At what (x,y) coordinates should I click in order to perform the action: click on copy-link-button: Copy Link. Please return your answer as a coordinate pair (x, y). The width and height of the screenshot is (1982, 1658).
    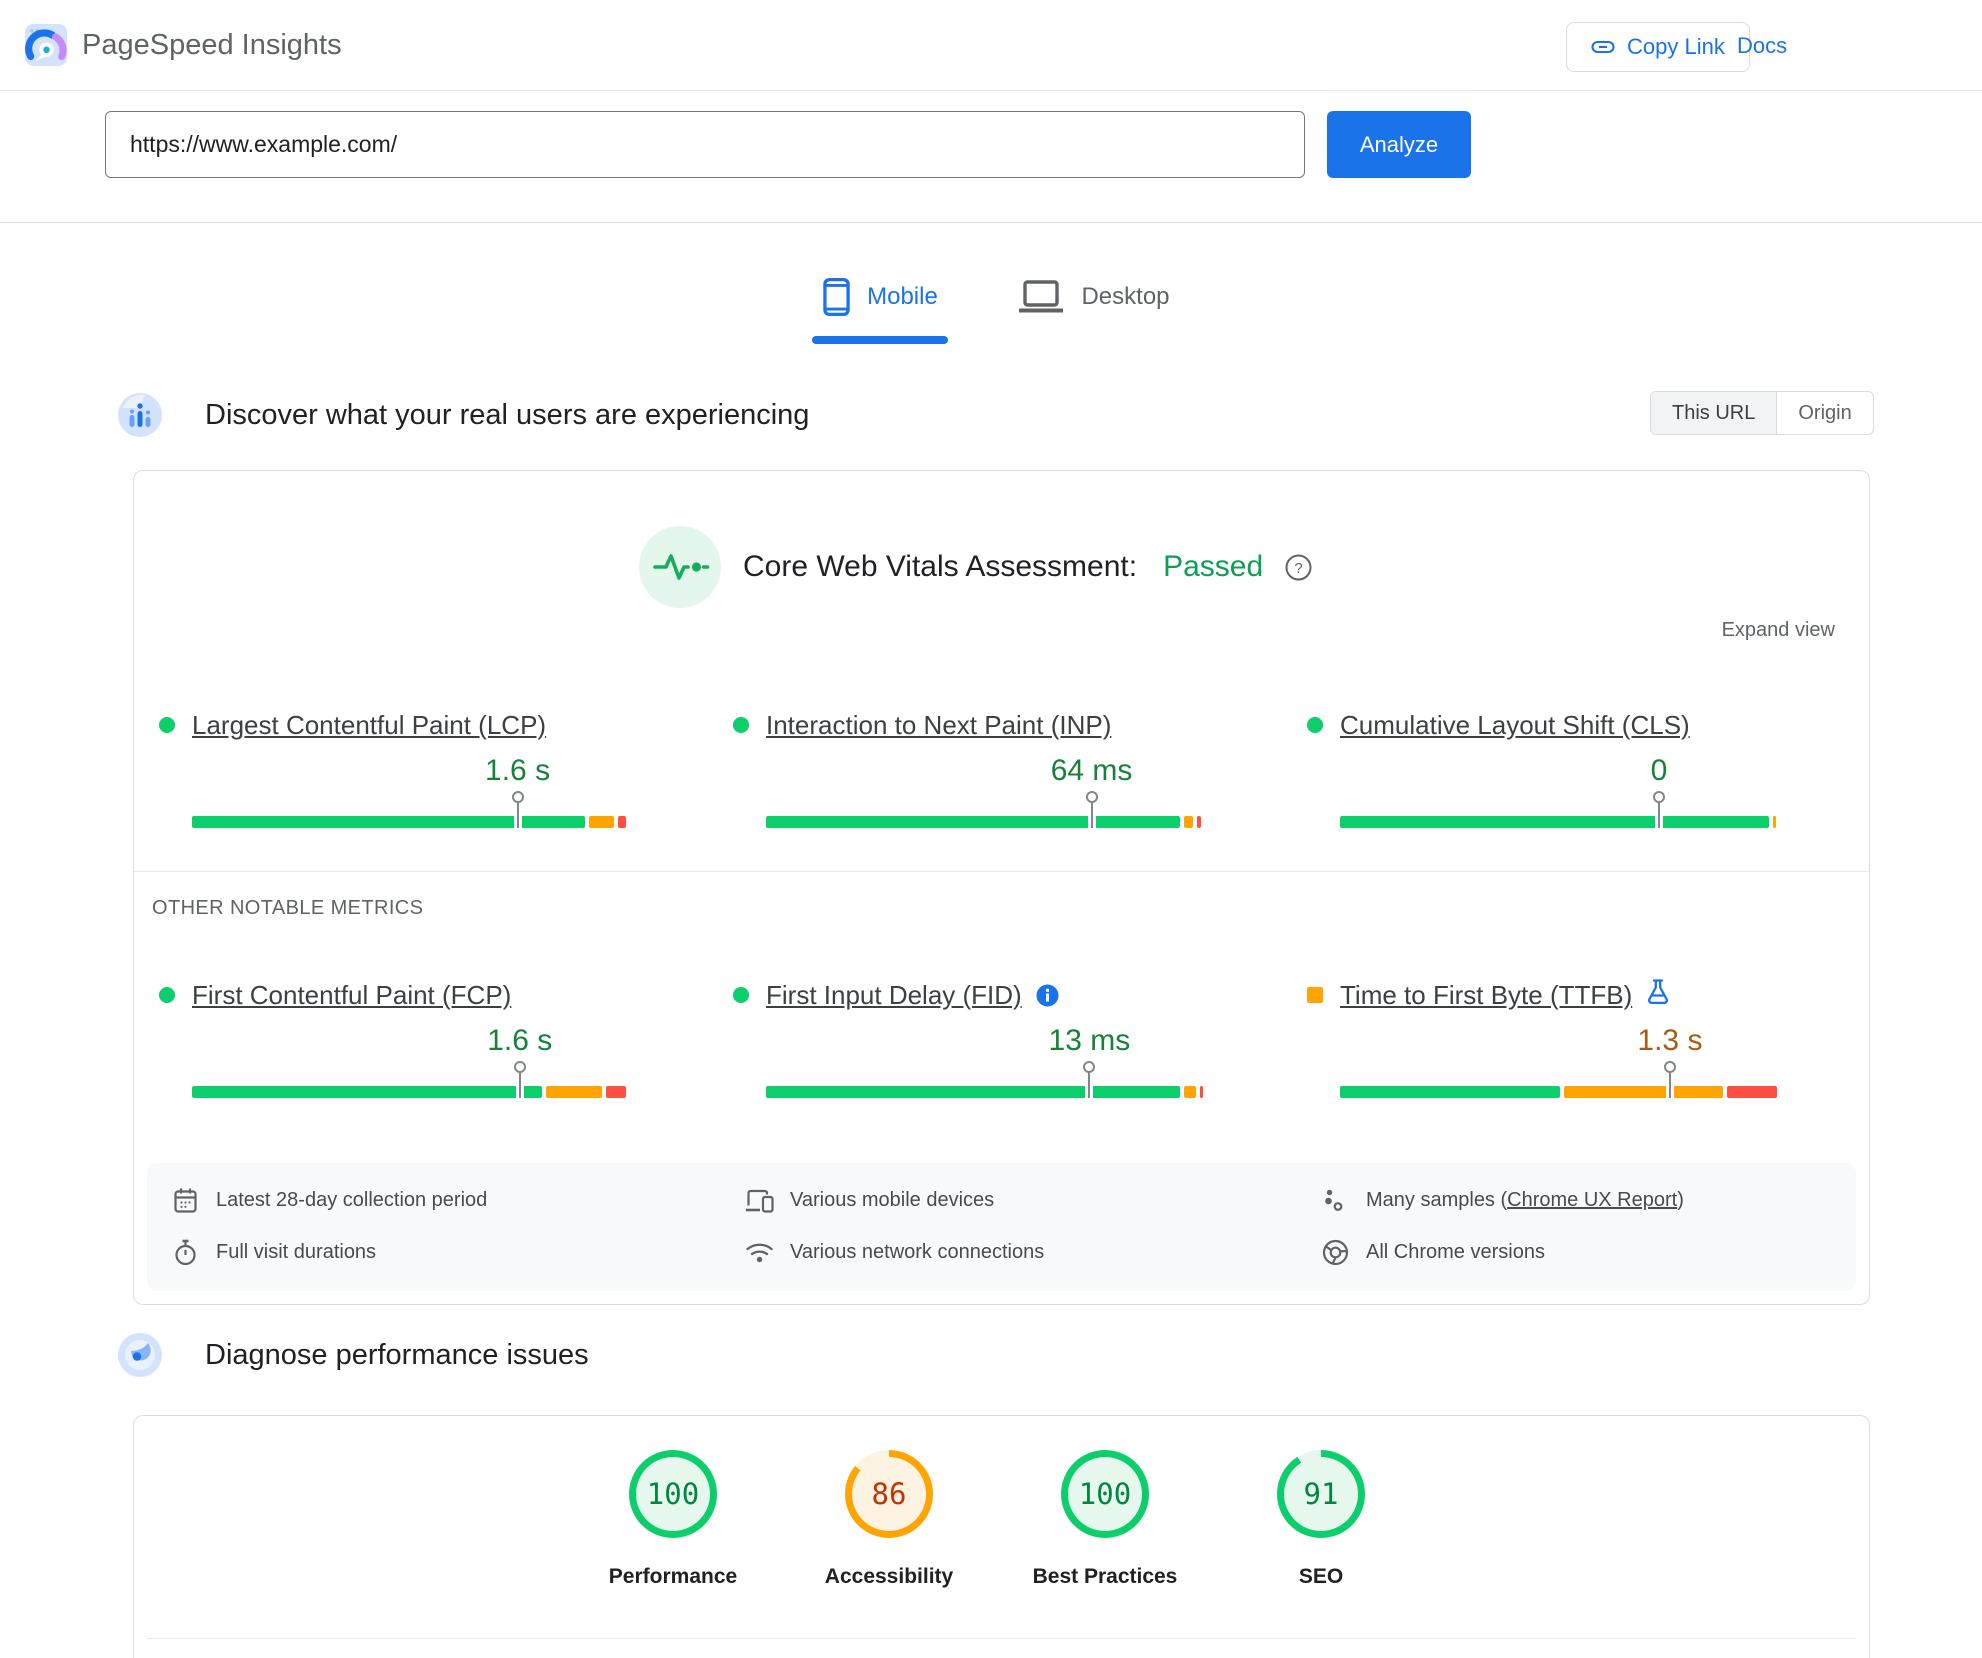
    Looking at the image, I should click on (1658, 47).